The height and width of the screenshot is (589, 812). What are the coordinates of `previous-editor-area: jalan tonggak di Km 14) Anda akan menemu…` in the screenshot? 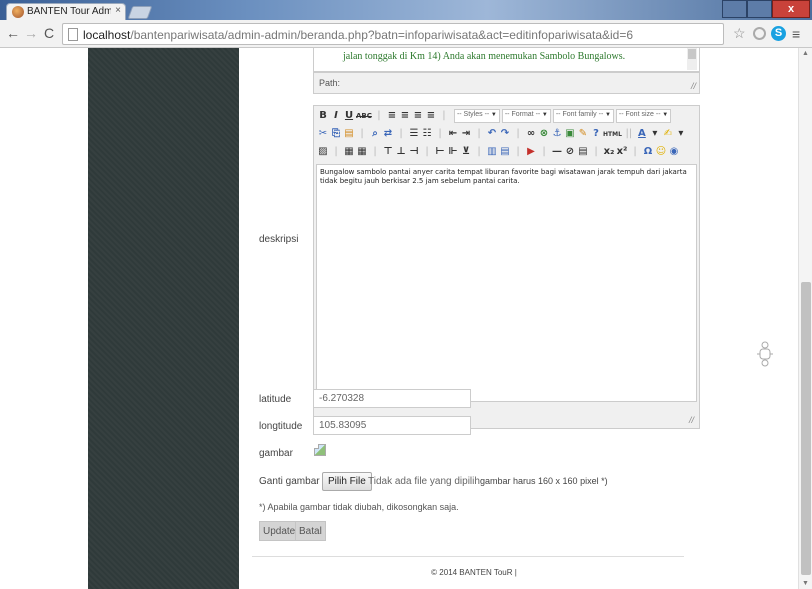 It's located at (506, 60).